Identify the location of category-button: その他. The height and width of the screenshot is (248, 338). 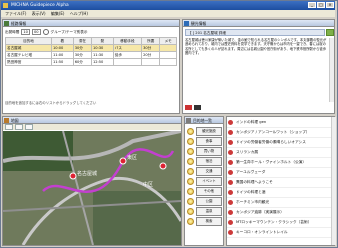
(209, 191).